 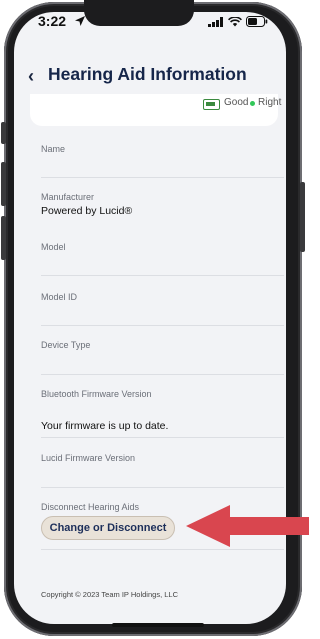 What do you see at coordinates (211, 104) in the screenshot?
I see `battery-level-icon` at bounding box center [211, 104].